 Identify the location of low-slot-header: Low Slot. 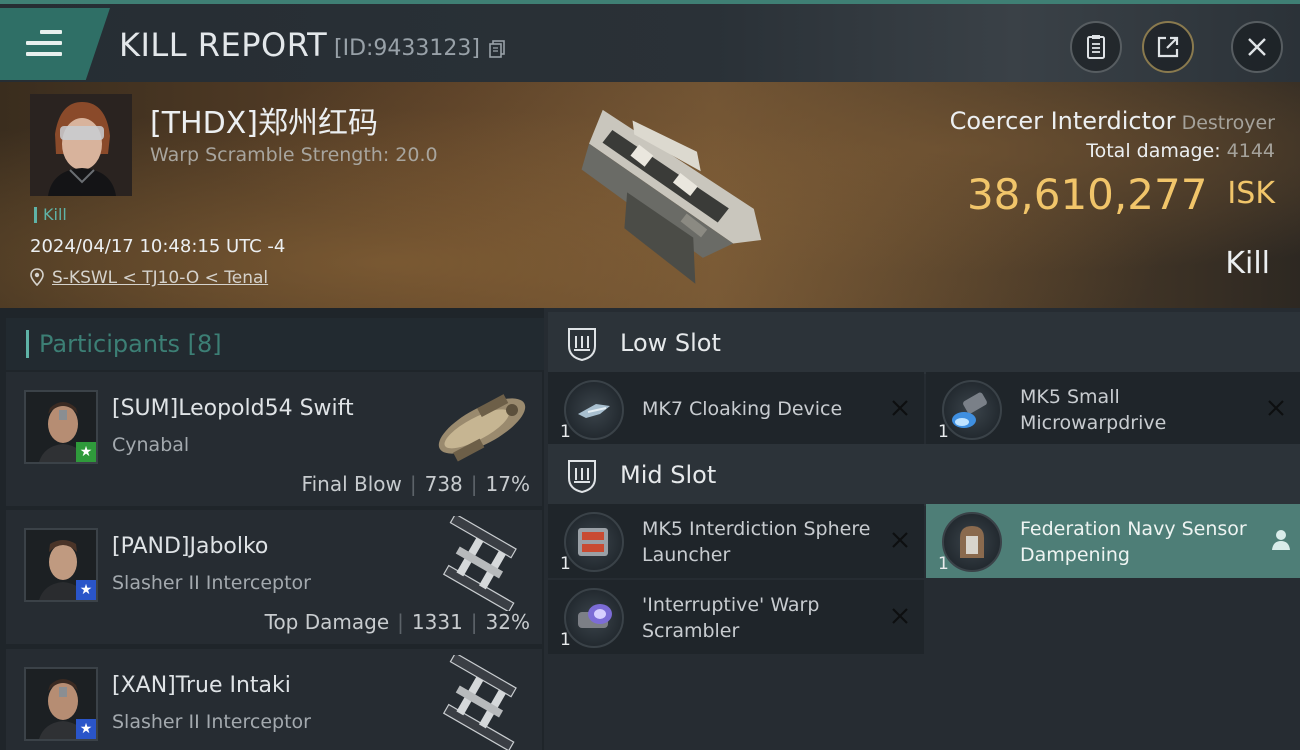
(924, 343).